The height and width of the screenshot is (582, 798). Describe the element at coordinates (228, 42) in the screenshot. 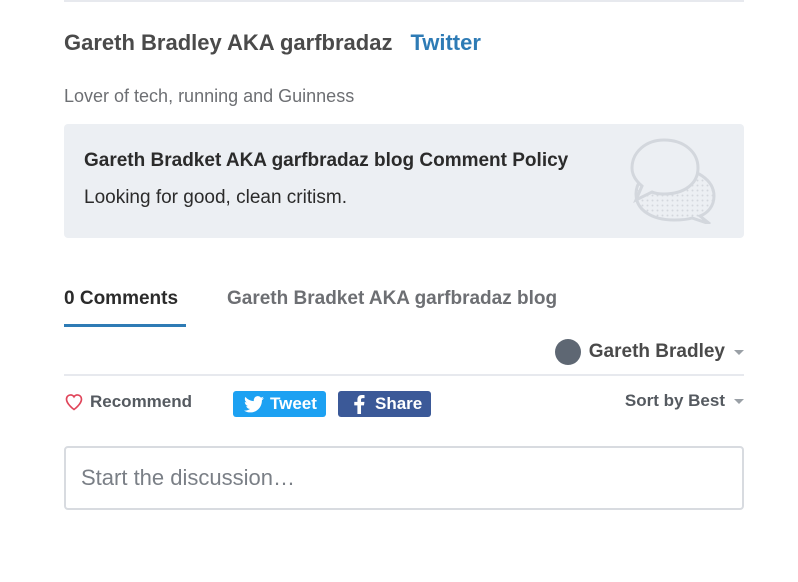

I see `author-name: Gareth Bradley AKA garfbradaz` at that location.